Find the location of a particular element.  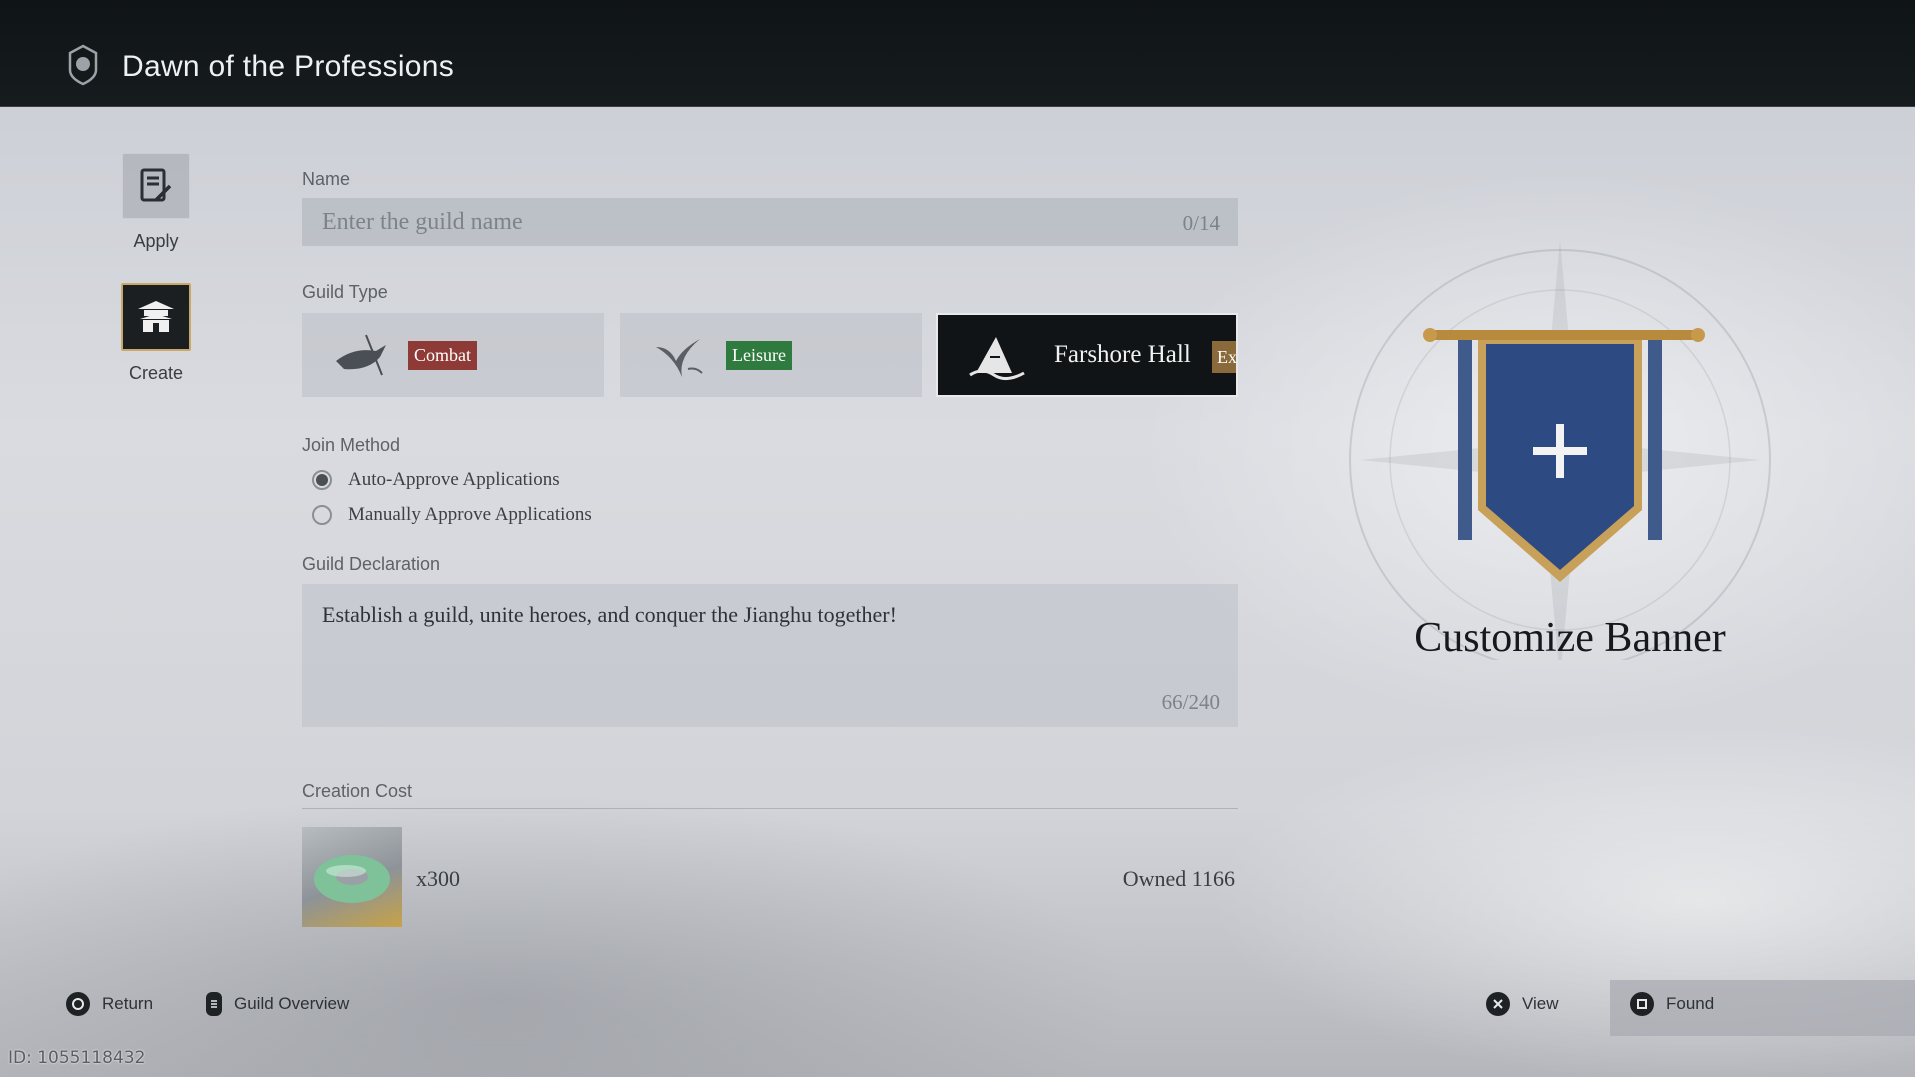

farshore-hall-badge: Ex is located at coordinates (1224, 357).